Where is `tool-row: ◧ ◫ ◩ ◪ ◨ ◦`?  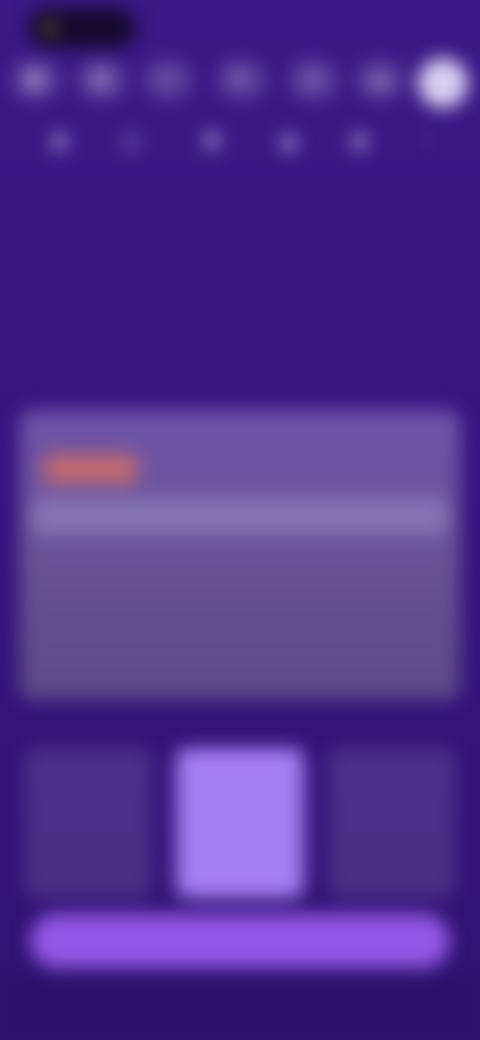 tool-row: ◧ ◫ ◩ ◪ ◨ ◦ is located at coordinates (240, 150).